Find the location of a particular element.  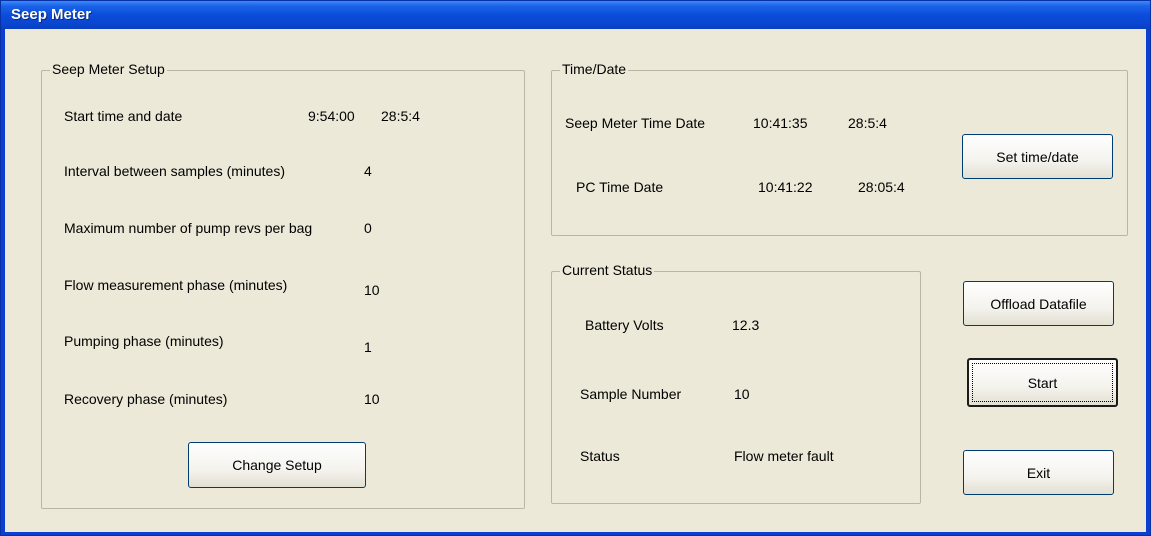

status-value: Flow meter fault is located at coordinates (784, 456).